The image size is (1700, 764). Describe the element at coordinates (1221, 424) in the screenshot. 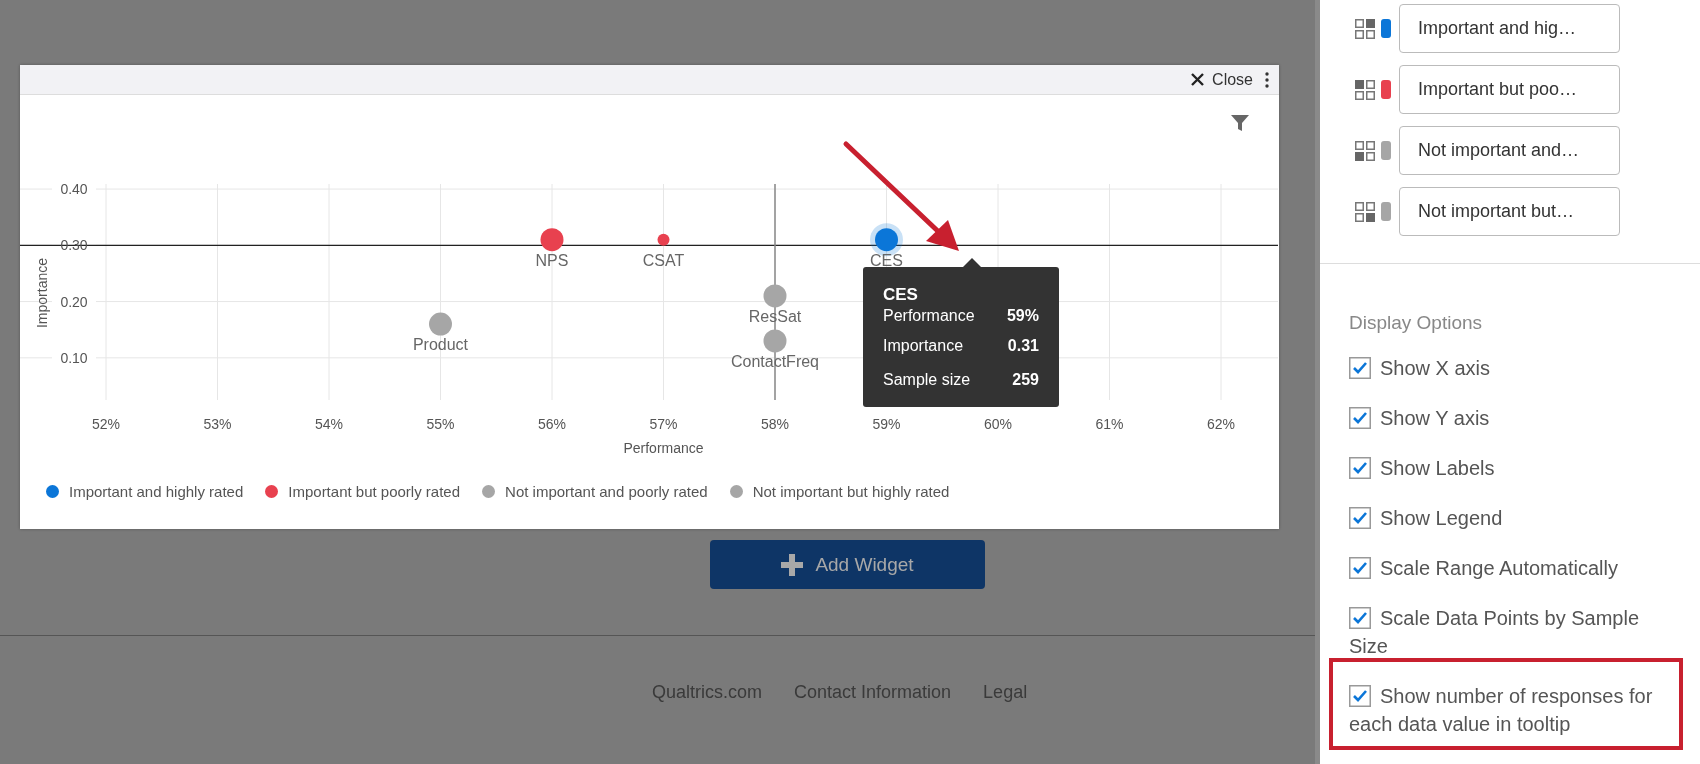

I see `x-tick-label: 62%` at that location.